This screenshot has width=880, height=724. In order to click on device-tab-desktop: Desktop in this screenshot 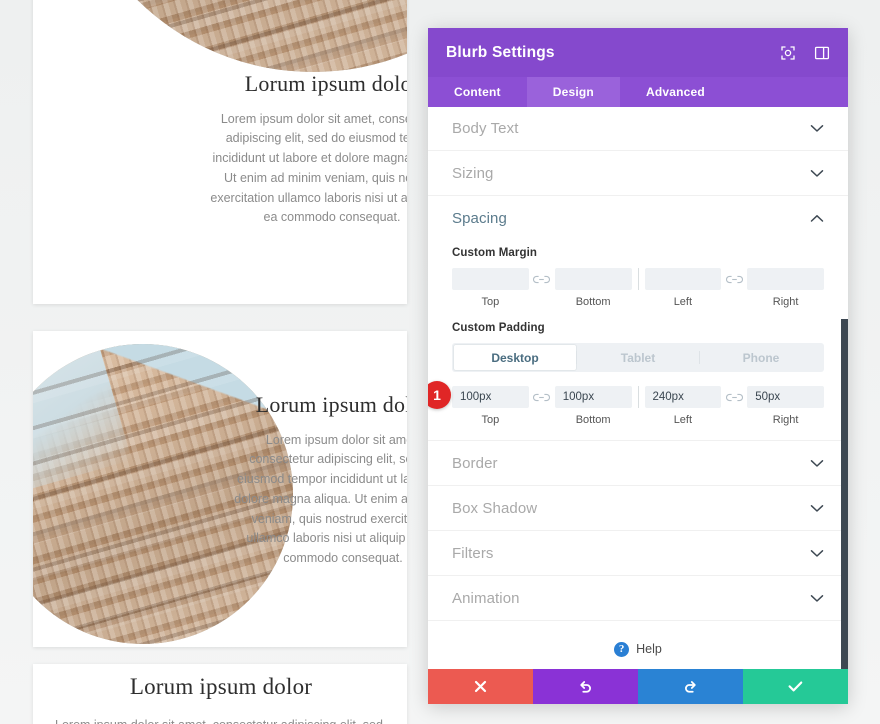, I will do `click(515, 357)`.